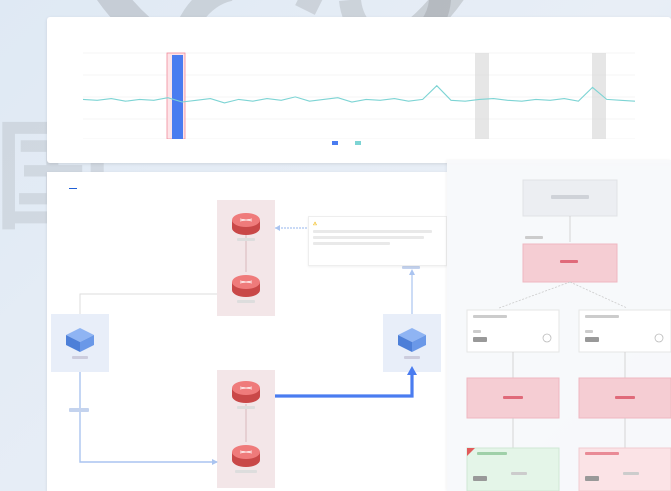 The height and width of the screenshot is (491, 671). I want to click on link-left-to-bottom, so click(148, 417).